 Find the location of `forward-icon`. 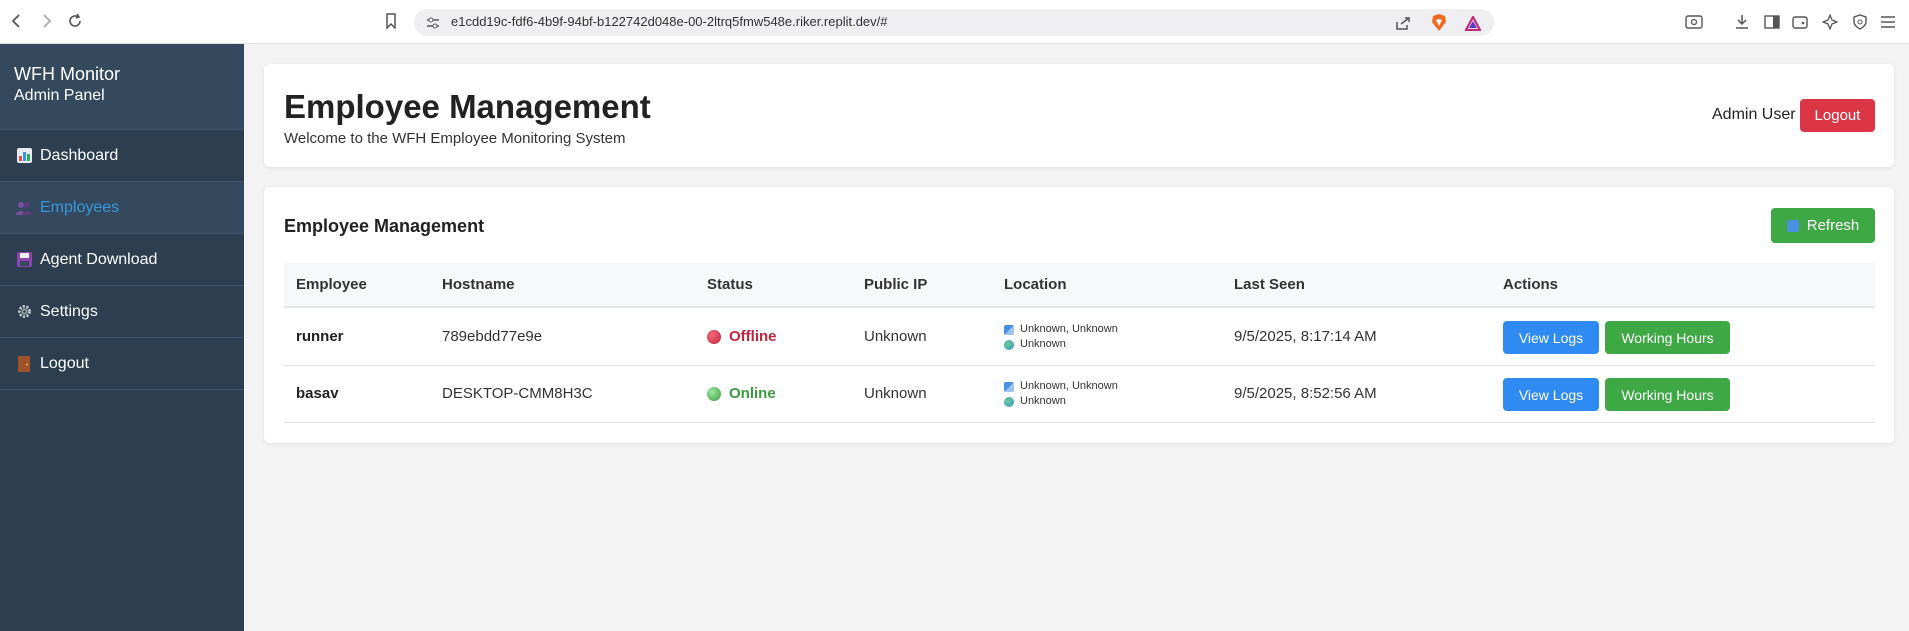

forward-icon is located at coordinates (46, 21).